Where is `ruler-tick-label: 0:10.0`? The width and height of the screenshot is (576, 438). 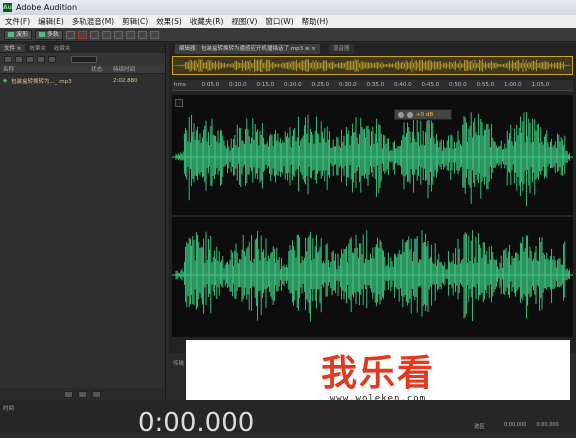
ruler-tick-label: 0:10.0 is located at coordinates (238, 85).